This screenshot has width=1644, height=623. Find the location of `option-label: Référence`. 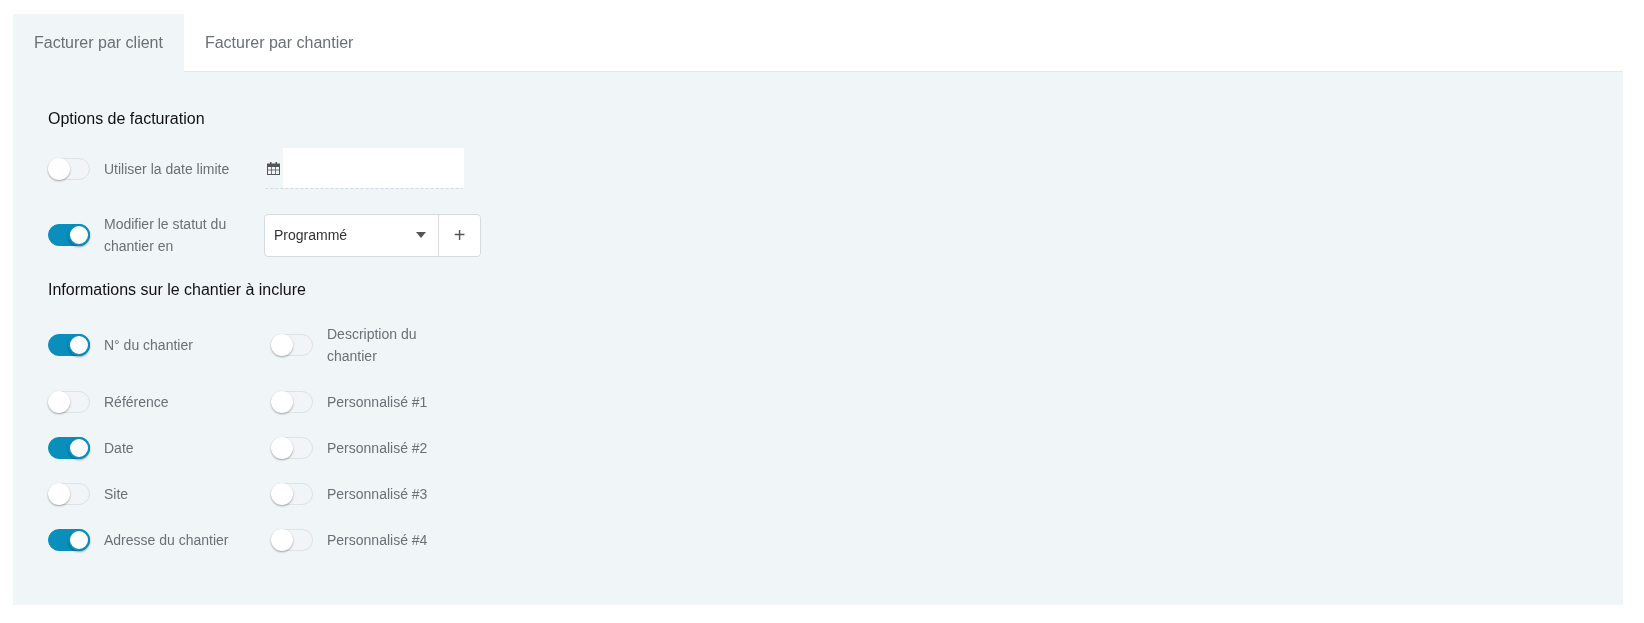

option-label: Référence is located at coordinates (137, 402).